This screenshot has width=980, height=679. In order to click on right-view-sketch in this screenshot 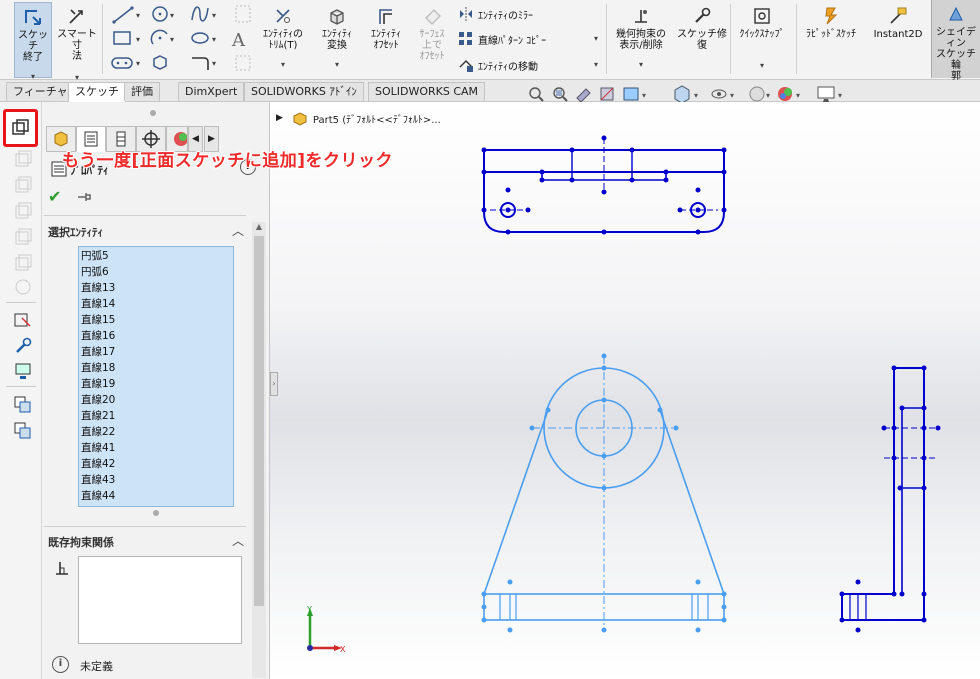, I will do `click(883, 494)`.